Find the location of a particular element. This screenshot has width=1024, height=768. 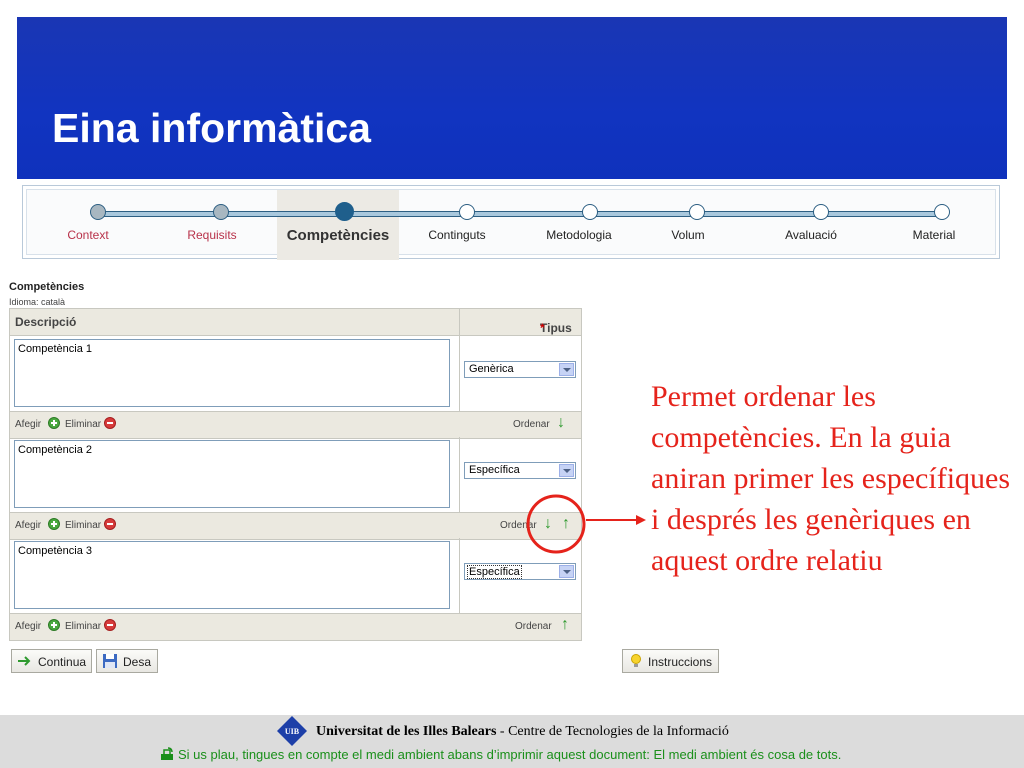

step-label-avaluacio: Avaluació is located at coordinates (811, 235).